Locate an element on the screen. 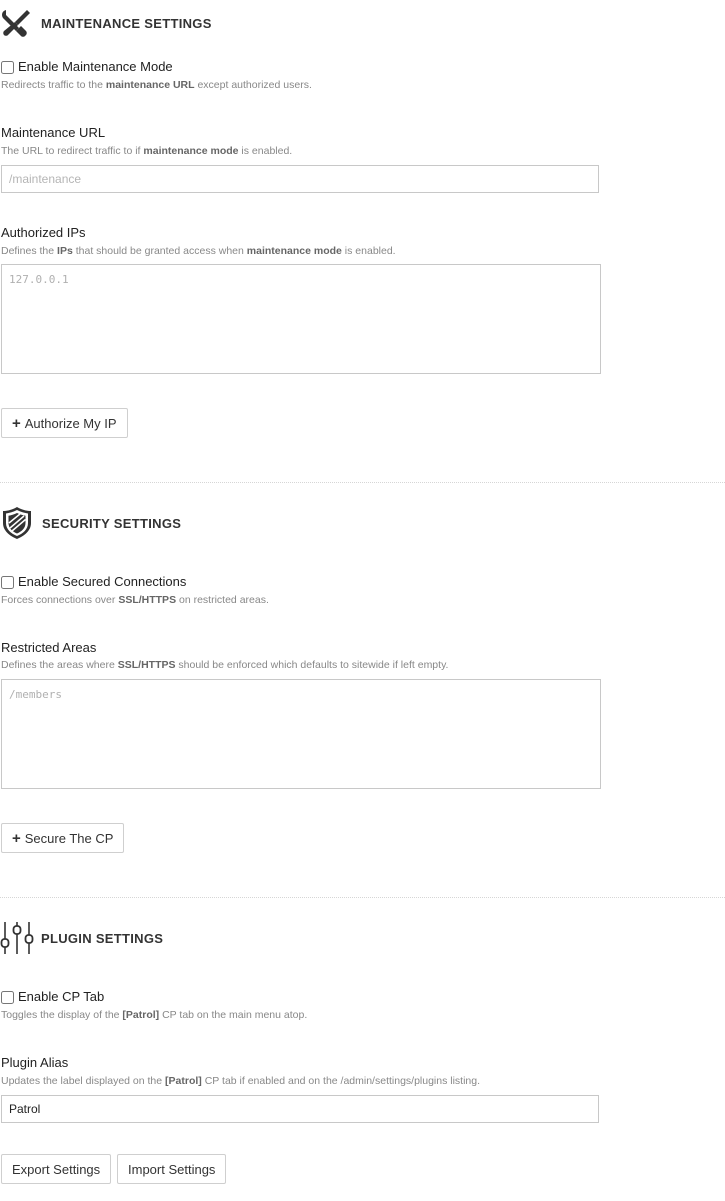 Image resolution: width=725 pixels, height=1201 pixels. security-enable-row: Enable Secured Connections is located at coordinates (93, 582).